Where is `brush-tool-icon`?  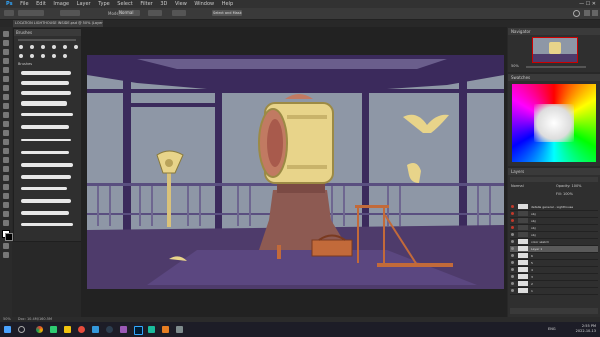 brush-tool-icon is located at coordinates (6, 106).